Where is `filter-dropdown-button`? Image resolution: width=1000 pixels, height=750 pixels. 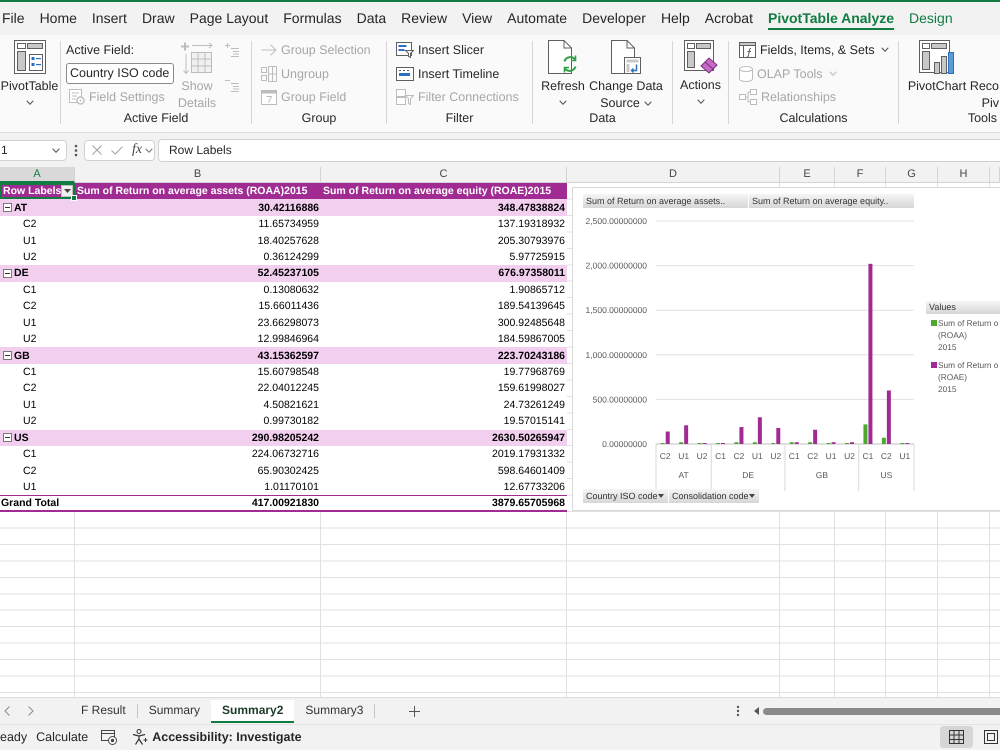 filter-dropdown-button is located at coordinates (67, 191).